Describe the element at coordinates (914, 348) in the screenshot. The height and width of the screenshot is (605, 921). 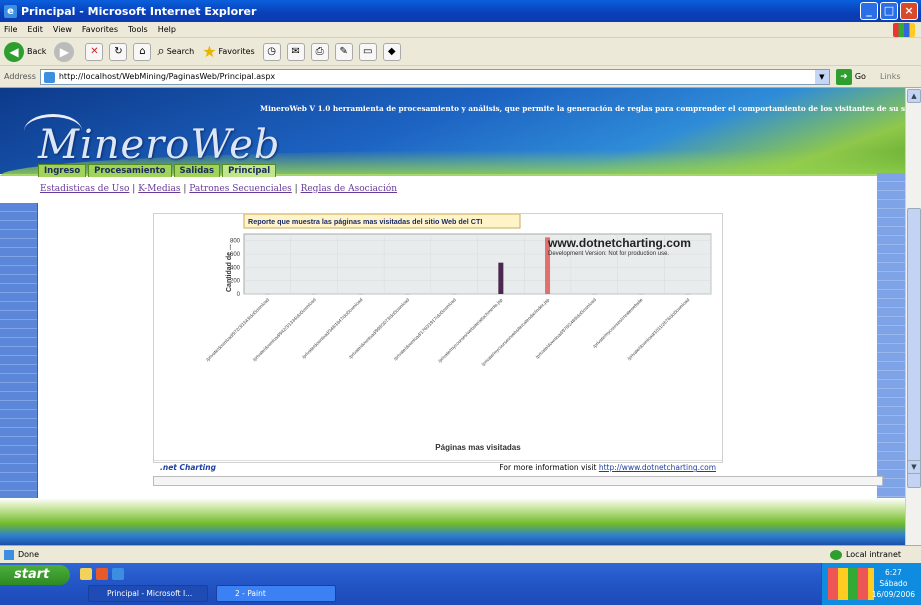
I see `scroll-thumb` at that location.